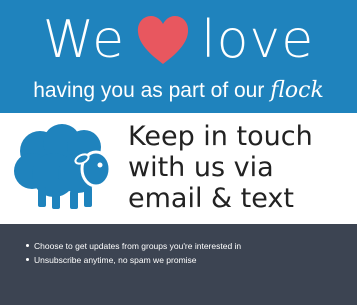 This screenshot has width=357, height=305. Describe the element at coordinates (297, 90) in the screenshot. I see `subline-flock: flock` at that location.